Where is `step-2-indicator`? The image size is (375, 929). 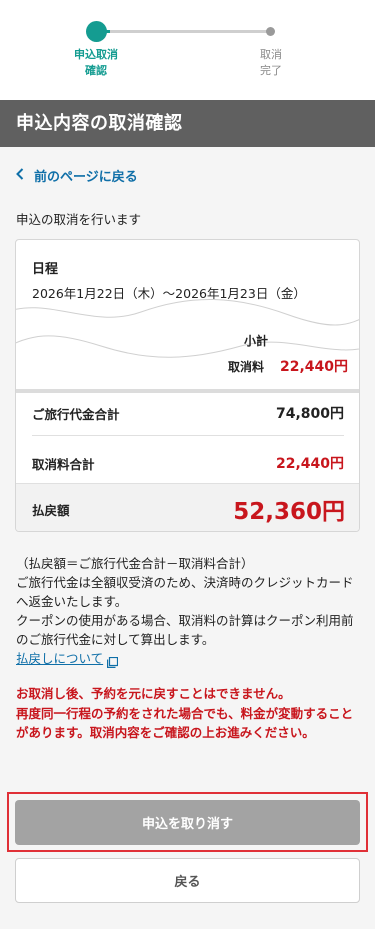
step-2-indicator is located at coordinates (270, 31).